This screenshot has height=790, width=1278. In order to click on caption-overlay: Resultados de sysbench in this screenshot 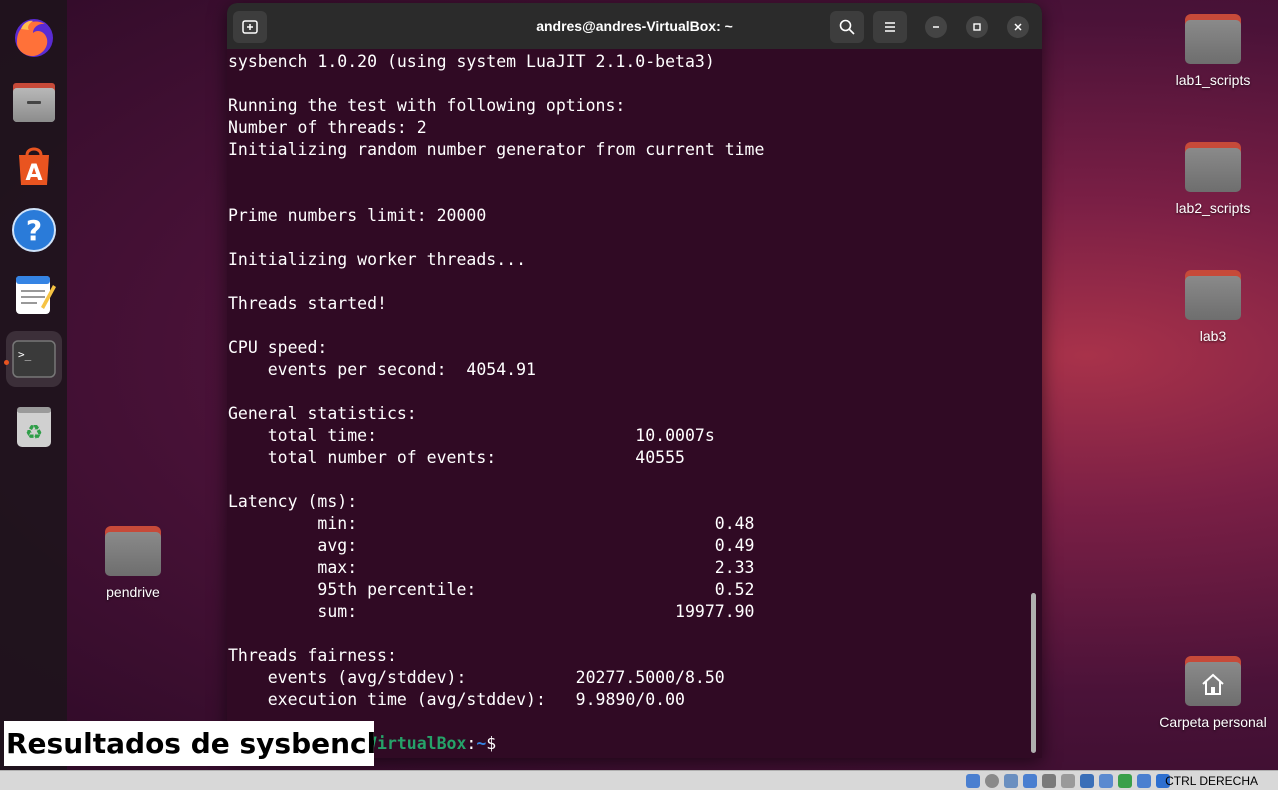, I will do `click(189, 743)`.